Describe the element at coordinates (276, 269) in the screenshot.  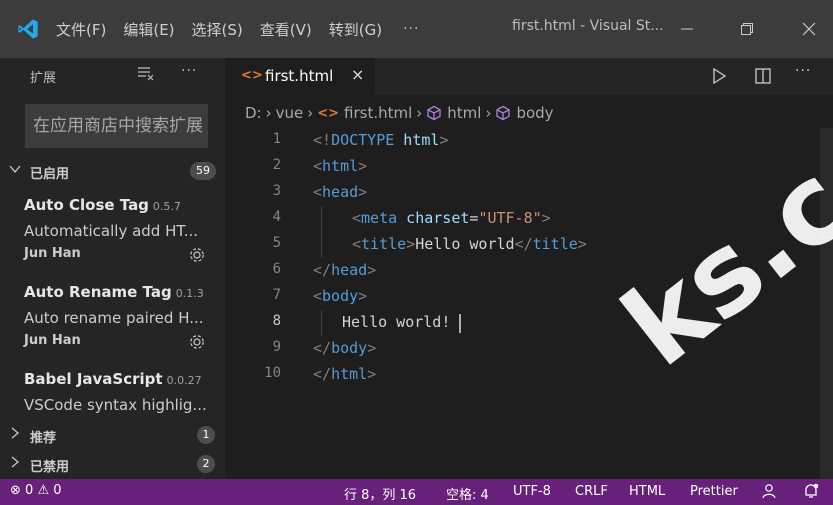
I see `line-number: 6` at that location.